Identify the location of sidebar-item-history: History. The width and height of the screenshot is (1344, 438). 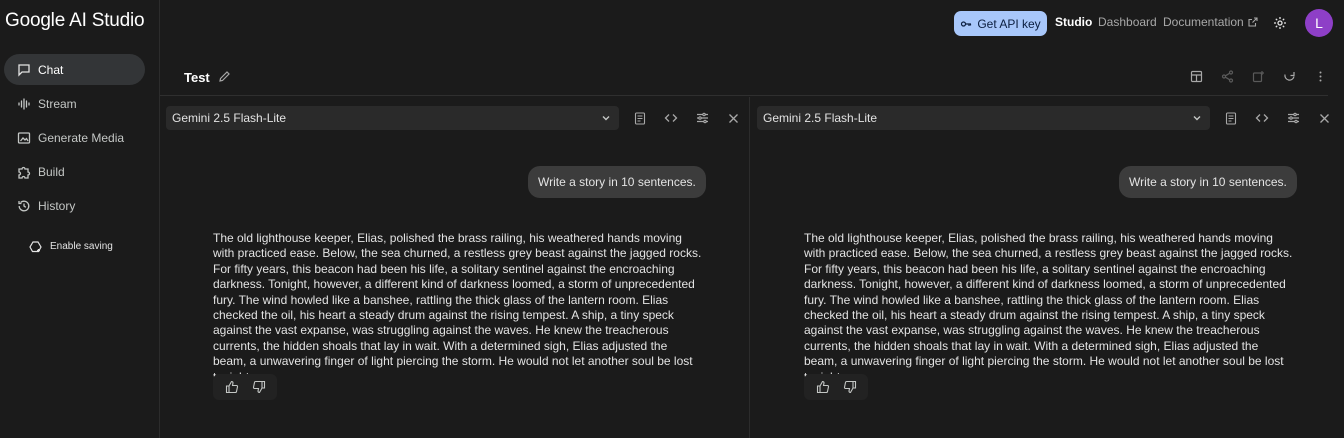
(74, 205).